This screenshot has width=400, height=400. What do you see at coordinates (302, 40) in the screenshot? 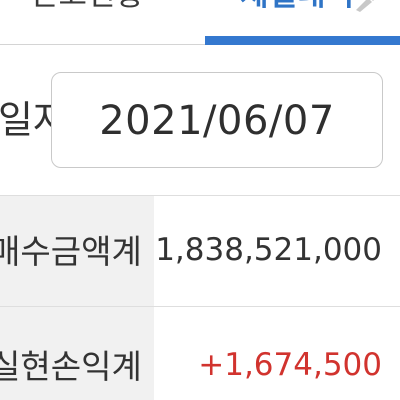
I see `active-tab-indicator` at bounding box center [302, 40].